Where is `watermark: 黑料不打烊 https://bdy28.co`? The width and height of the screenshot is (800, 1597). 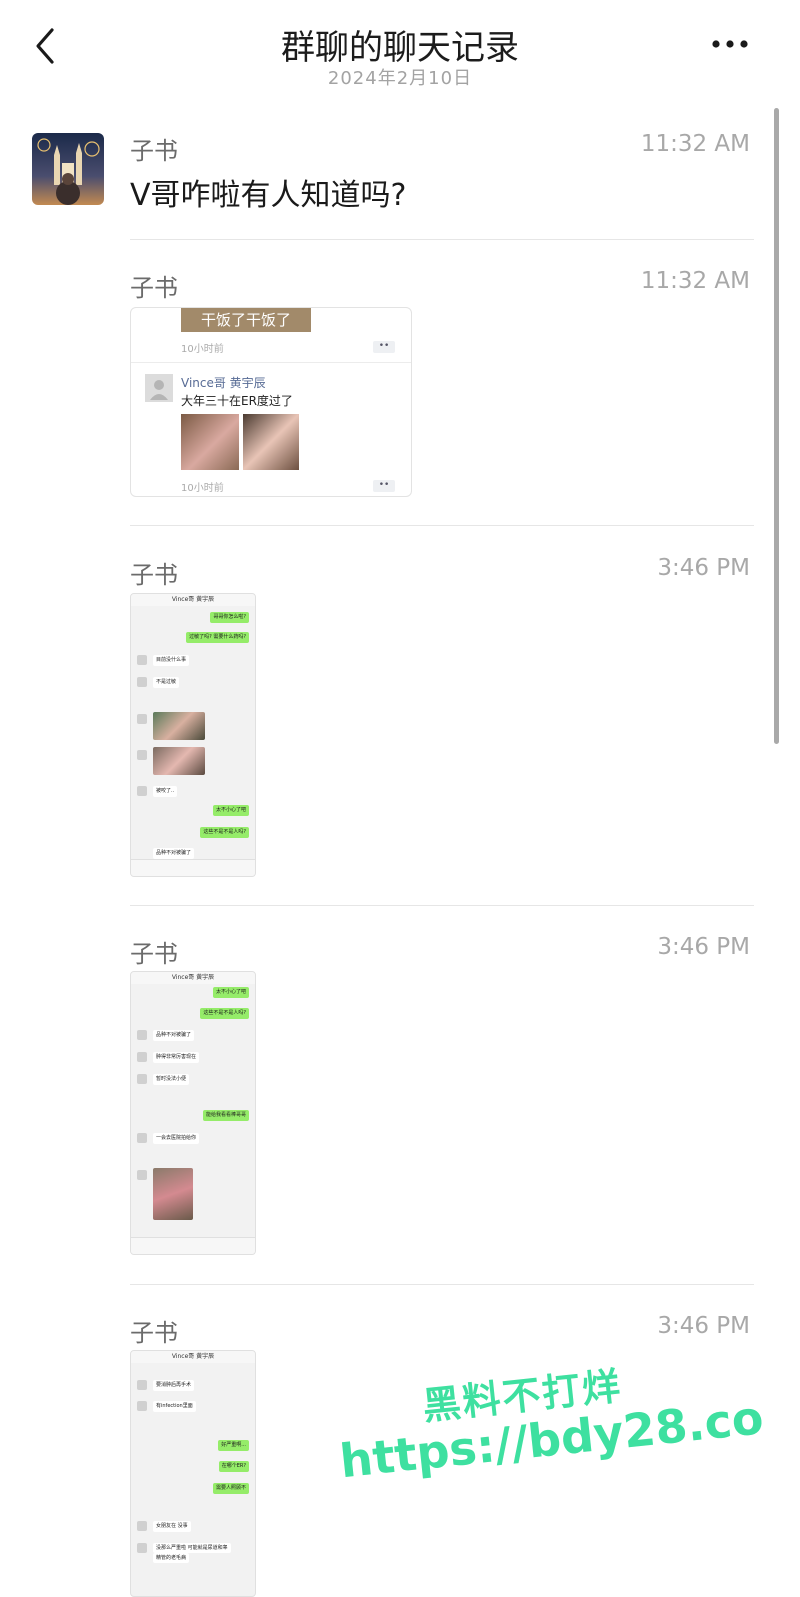 watermark: 黑料不打烊 https://bdy28.co is located at coordinates (548, 1422).